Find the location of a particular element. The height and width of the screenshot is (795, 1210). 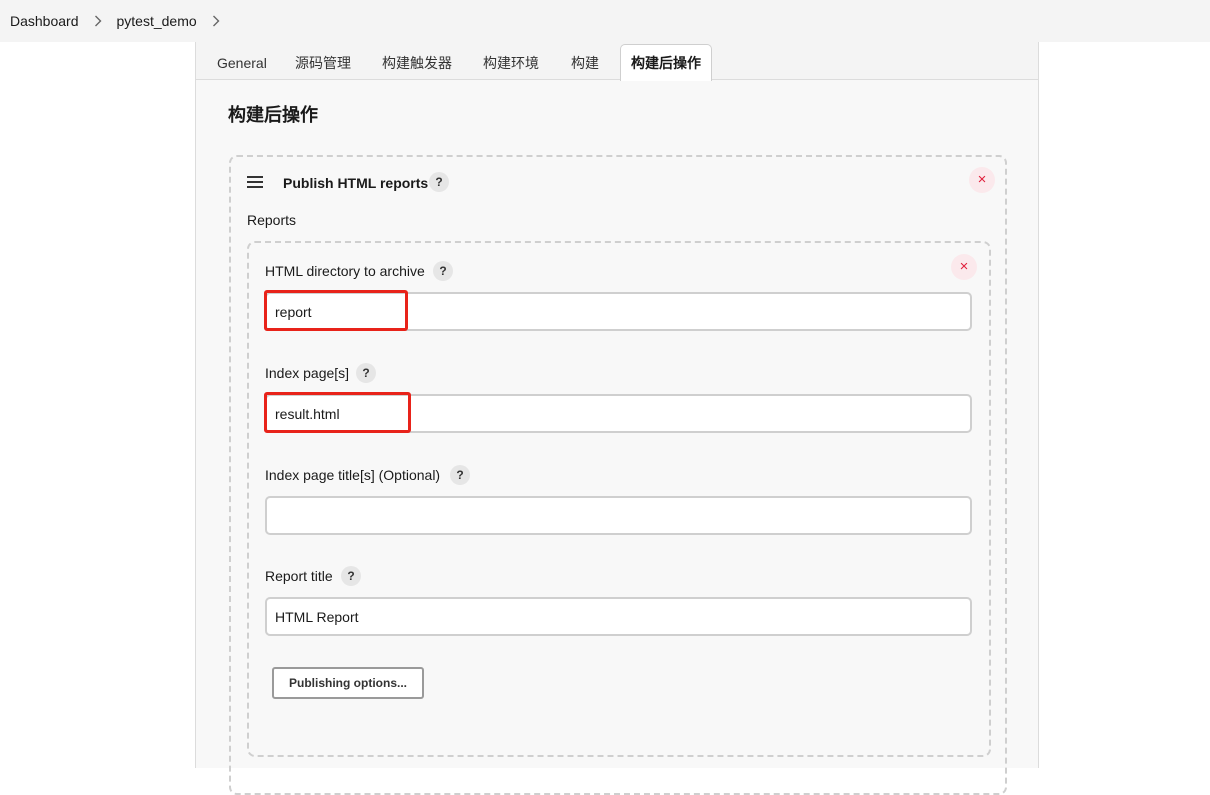

index-pages-label: Index page[s] is located at coordinates (307, 373).